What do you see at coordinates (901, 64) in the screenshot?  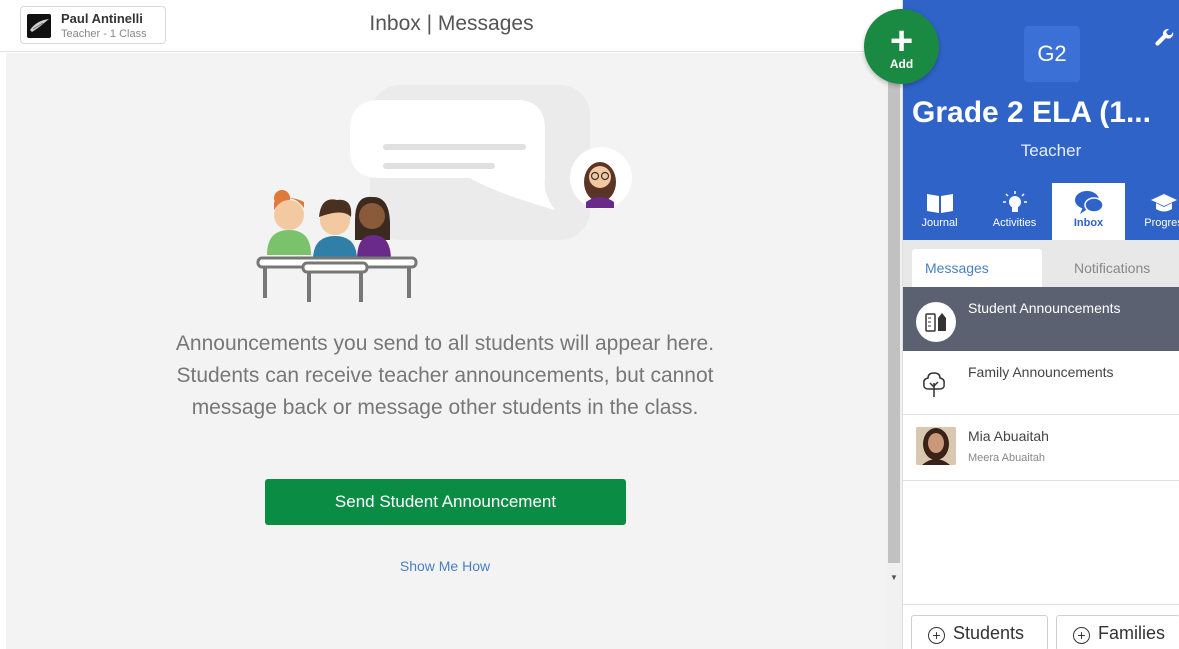 I see `add-label: Add` at bounding box center [901, 64].